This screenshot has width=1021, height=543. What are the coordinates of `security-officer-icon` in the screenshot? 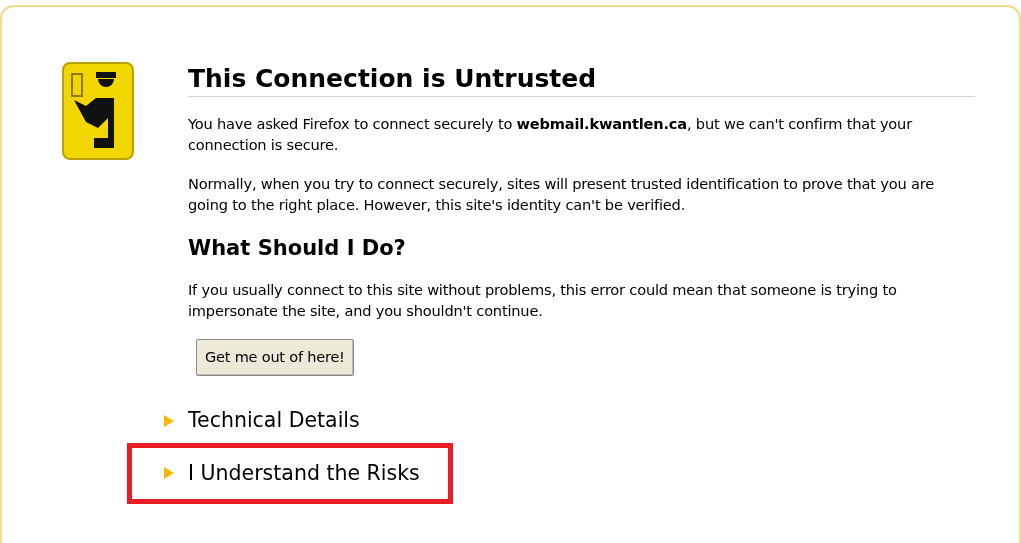 It's located at (98, 111).